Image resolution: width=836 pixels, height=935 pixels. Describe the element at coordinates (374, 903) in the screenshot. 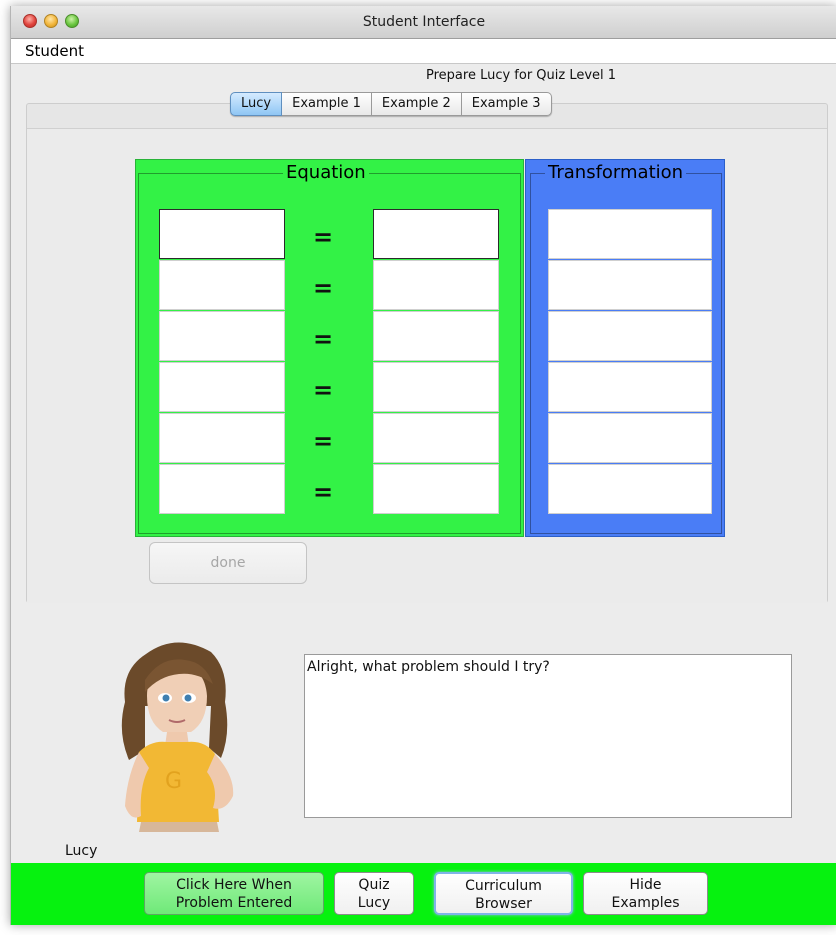

I see `quiz-lucy-button-line2: Lucy` at that location.